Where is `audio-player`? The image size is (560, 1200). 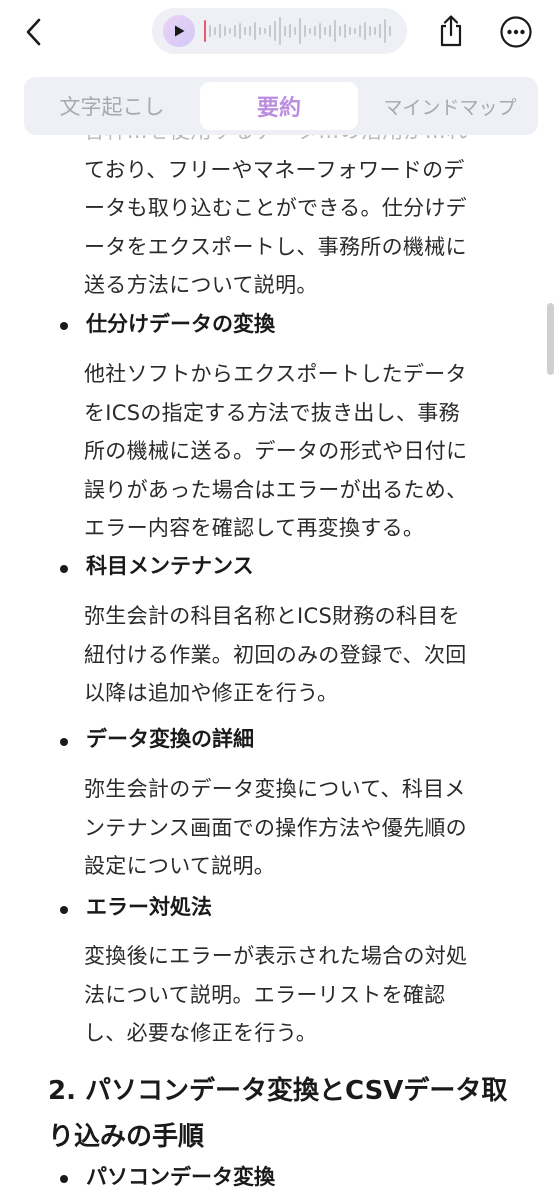 audio-player is located at coordinates (279, 31).